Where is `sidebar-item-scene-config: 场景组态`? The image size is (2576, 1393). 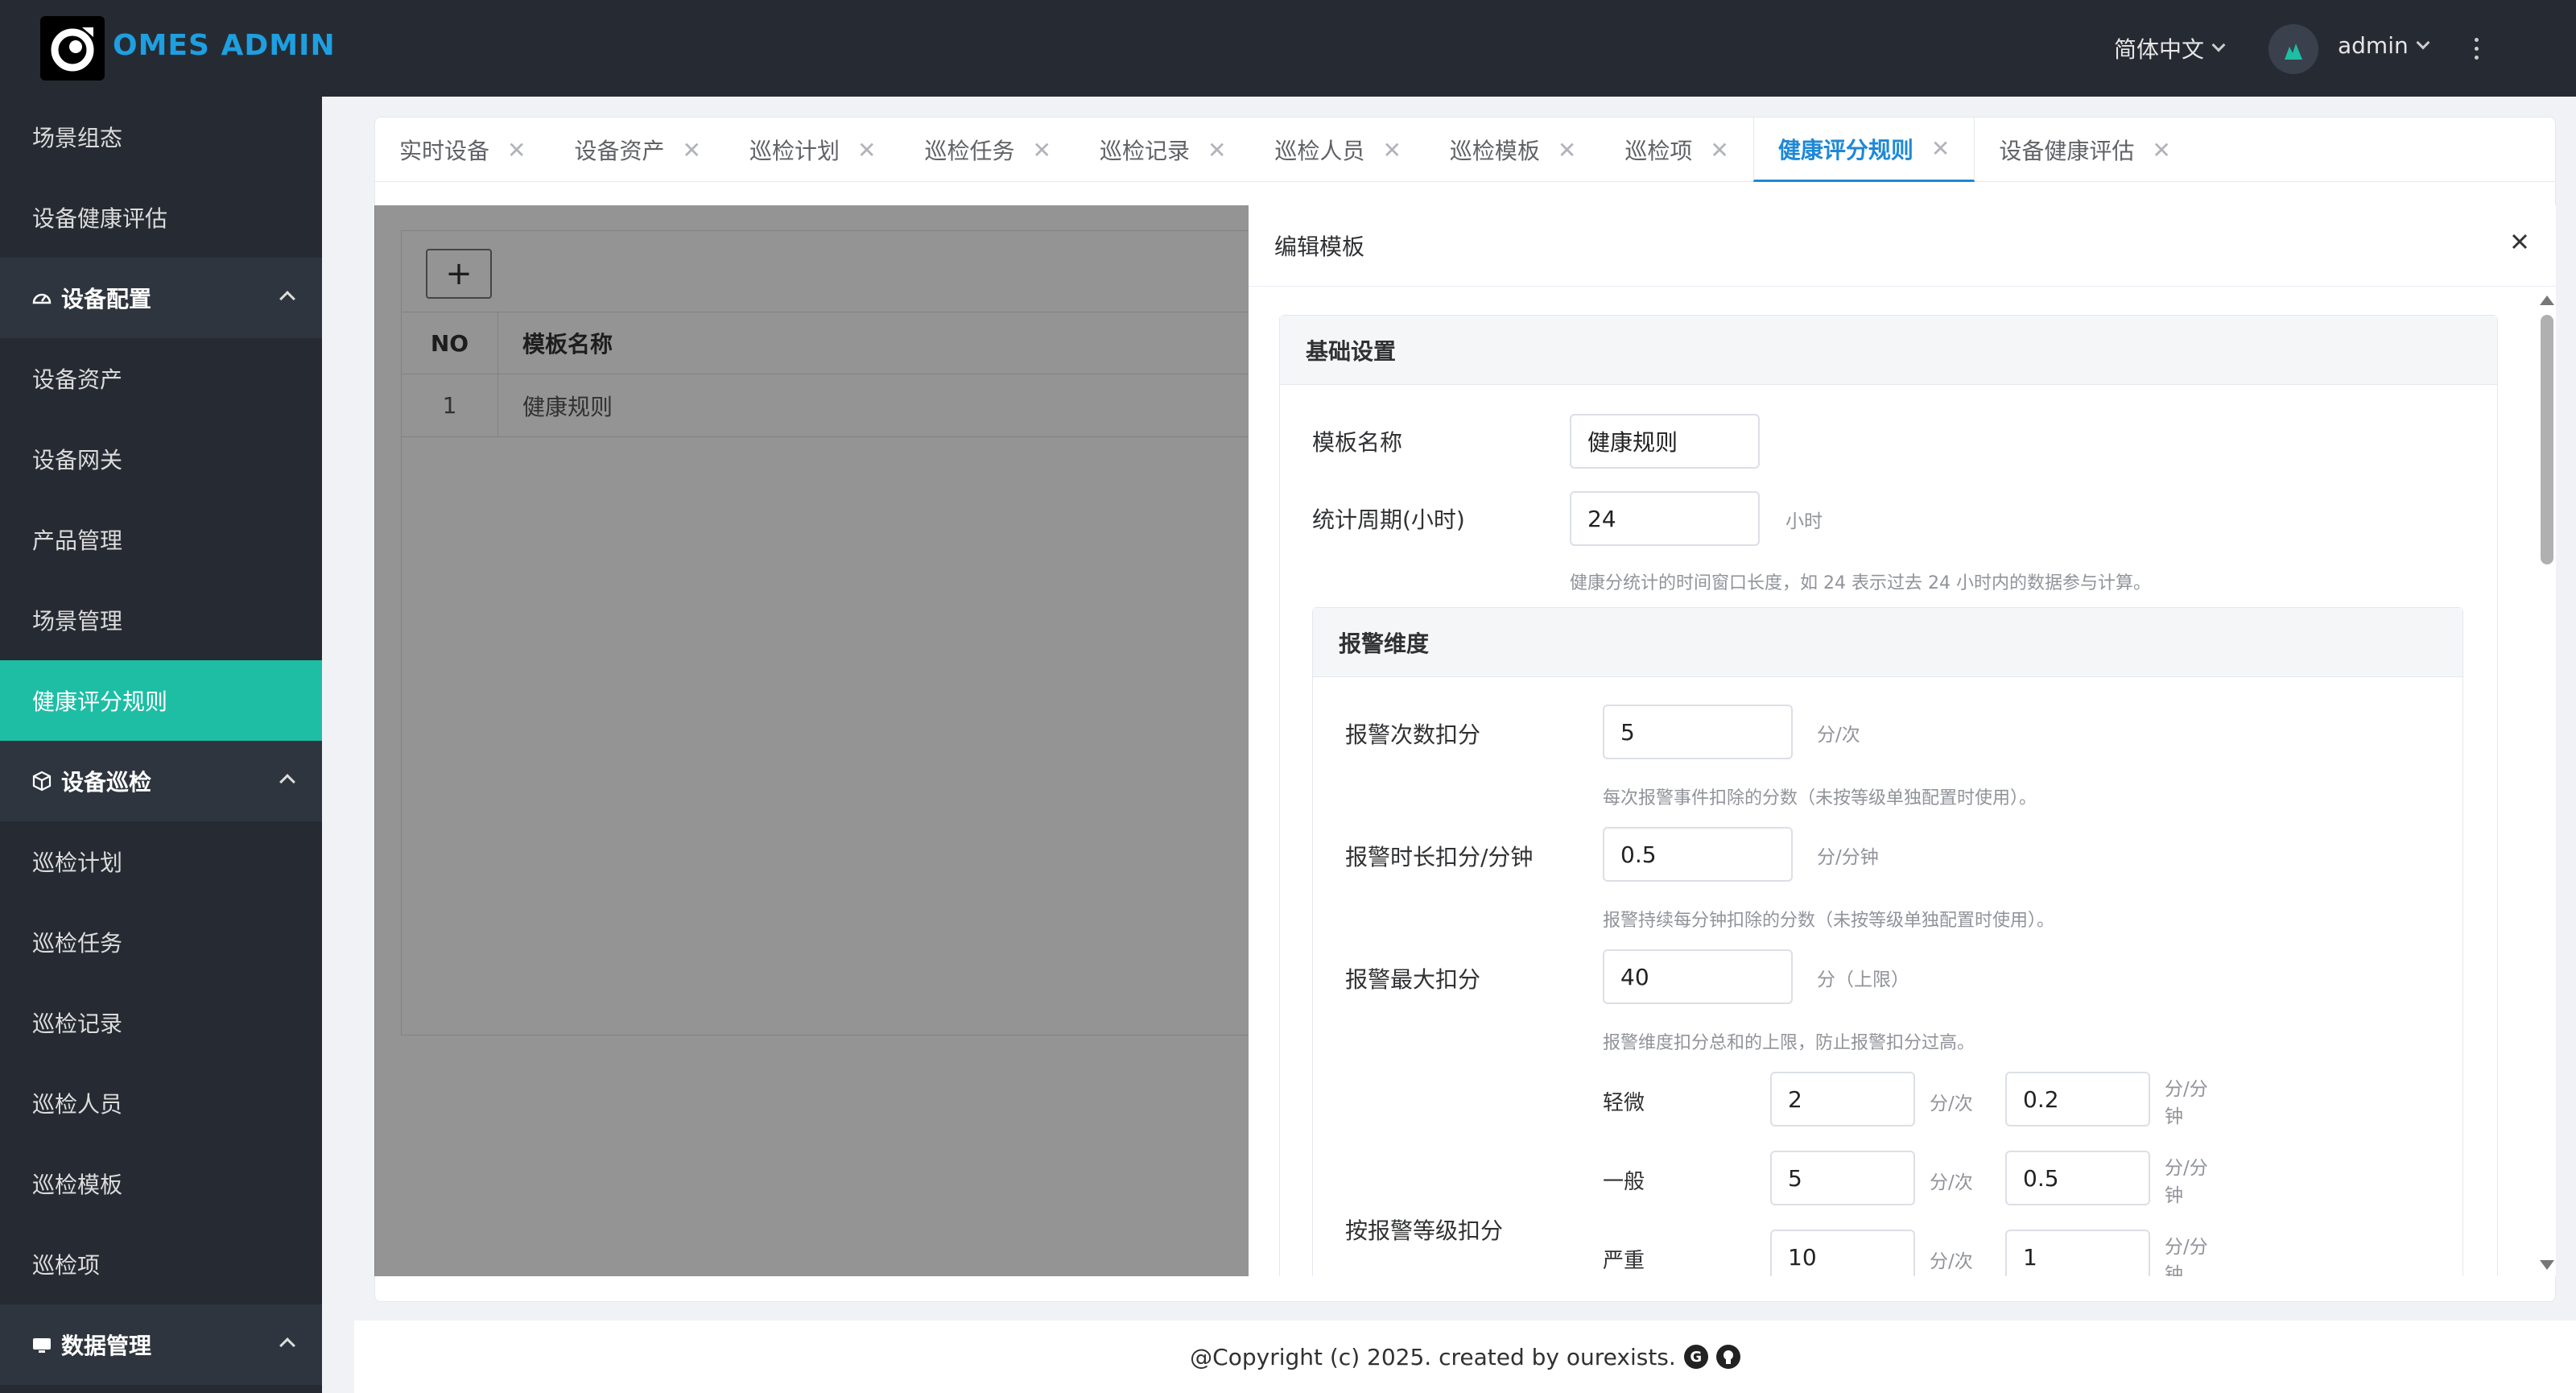 sidebar-item-scene-config: 场景组态 is located at coordinates (161, 137).